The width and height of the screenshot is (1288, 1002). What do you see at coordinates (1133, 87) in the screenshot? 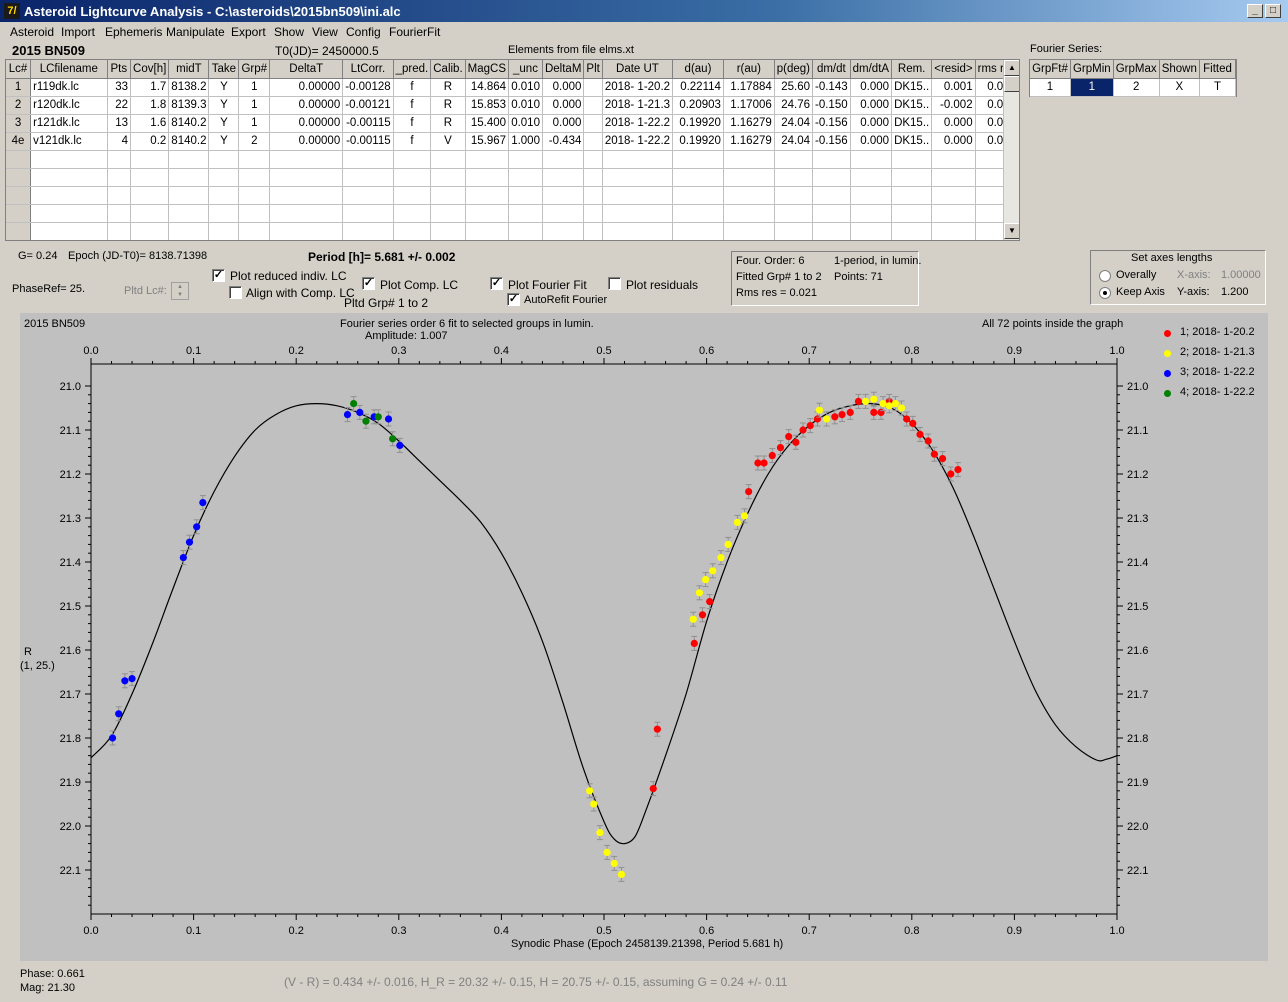
I see `fourier-table-row: 112XT` at bounding box center [1133, 87].